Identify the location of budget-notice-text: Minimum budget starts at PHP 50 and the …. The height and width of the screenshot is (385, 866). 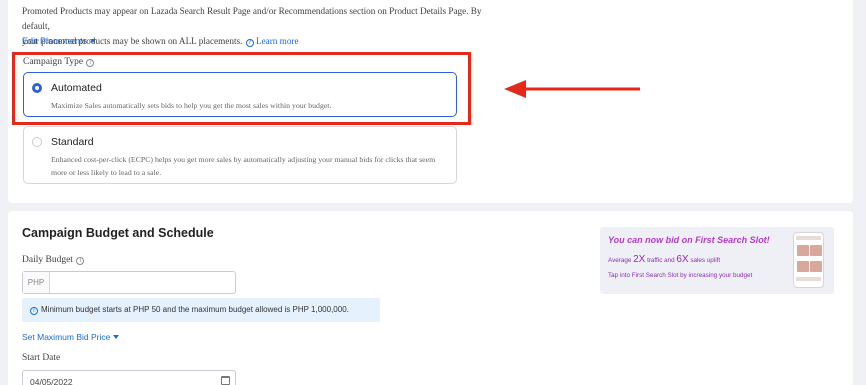
(195, 309).